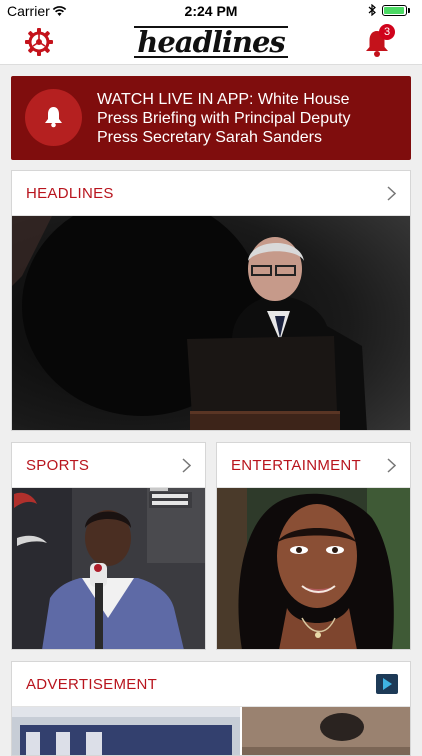  Describe the element at coordinates (211, 684) in the screenshot. I see `advertisement-card-header: ADVERTISEMENT` at that location.